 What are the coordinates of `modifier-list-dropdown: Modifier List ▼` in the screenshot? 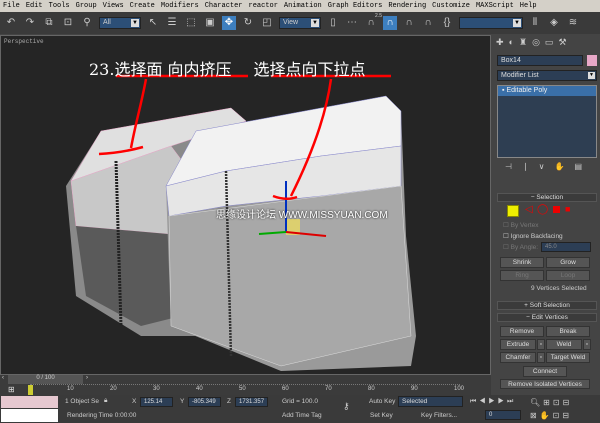 It's located at (547, 75).